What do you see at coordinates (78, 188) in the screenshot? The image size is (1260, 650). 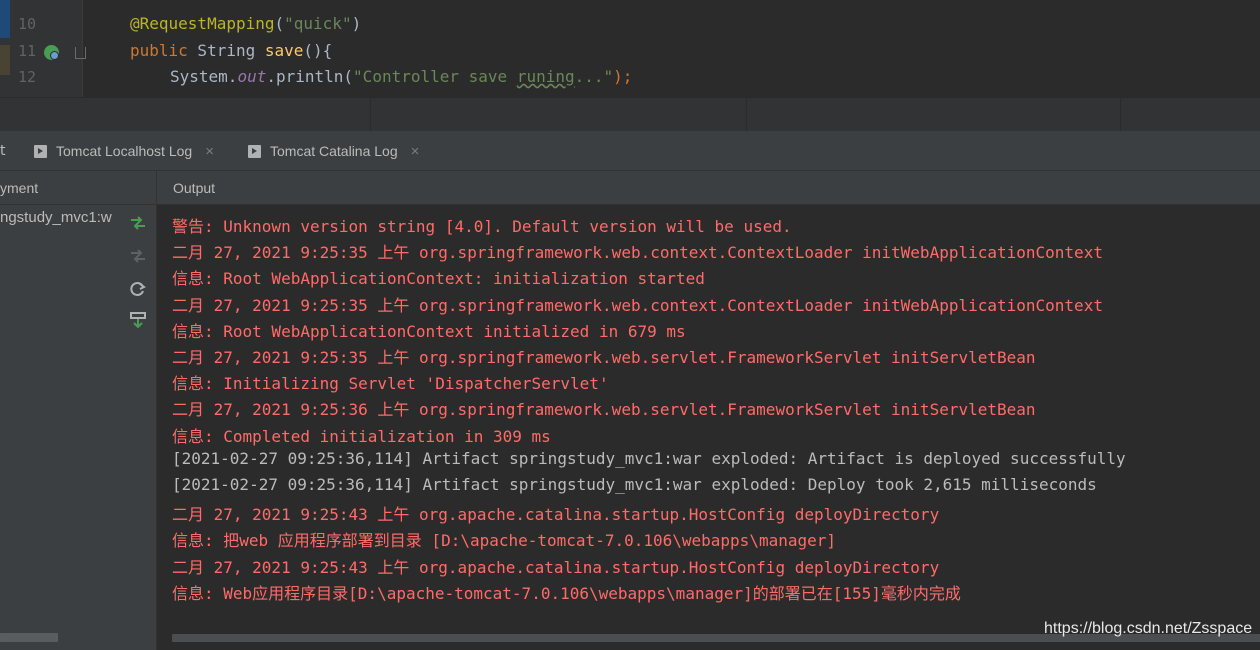 I see `deployment-header: yment` at bounding box center [78, 188].